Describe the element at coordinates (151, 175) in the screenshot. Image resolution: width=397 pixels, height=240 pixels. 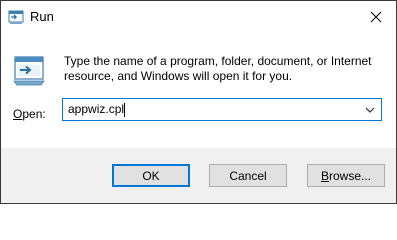
I see `ok-button: OK` at that location.